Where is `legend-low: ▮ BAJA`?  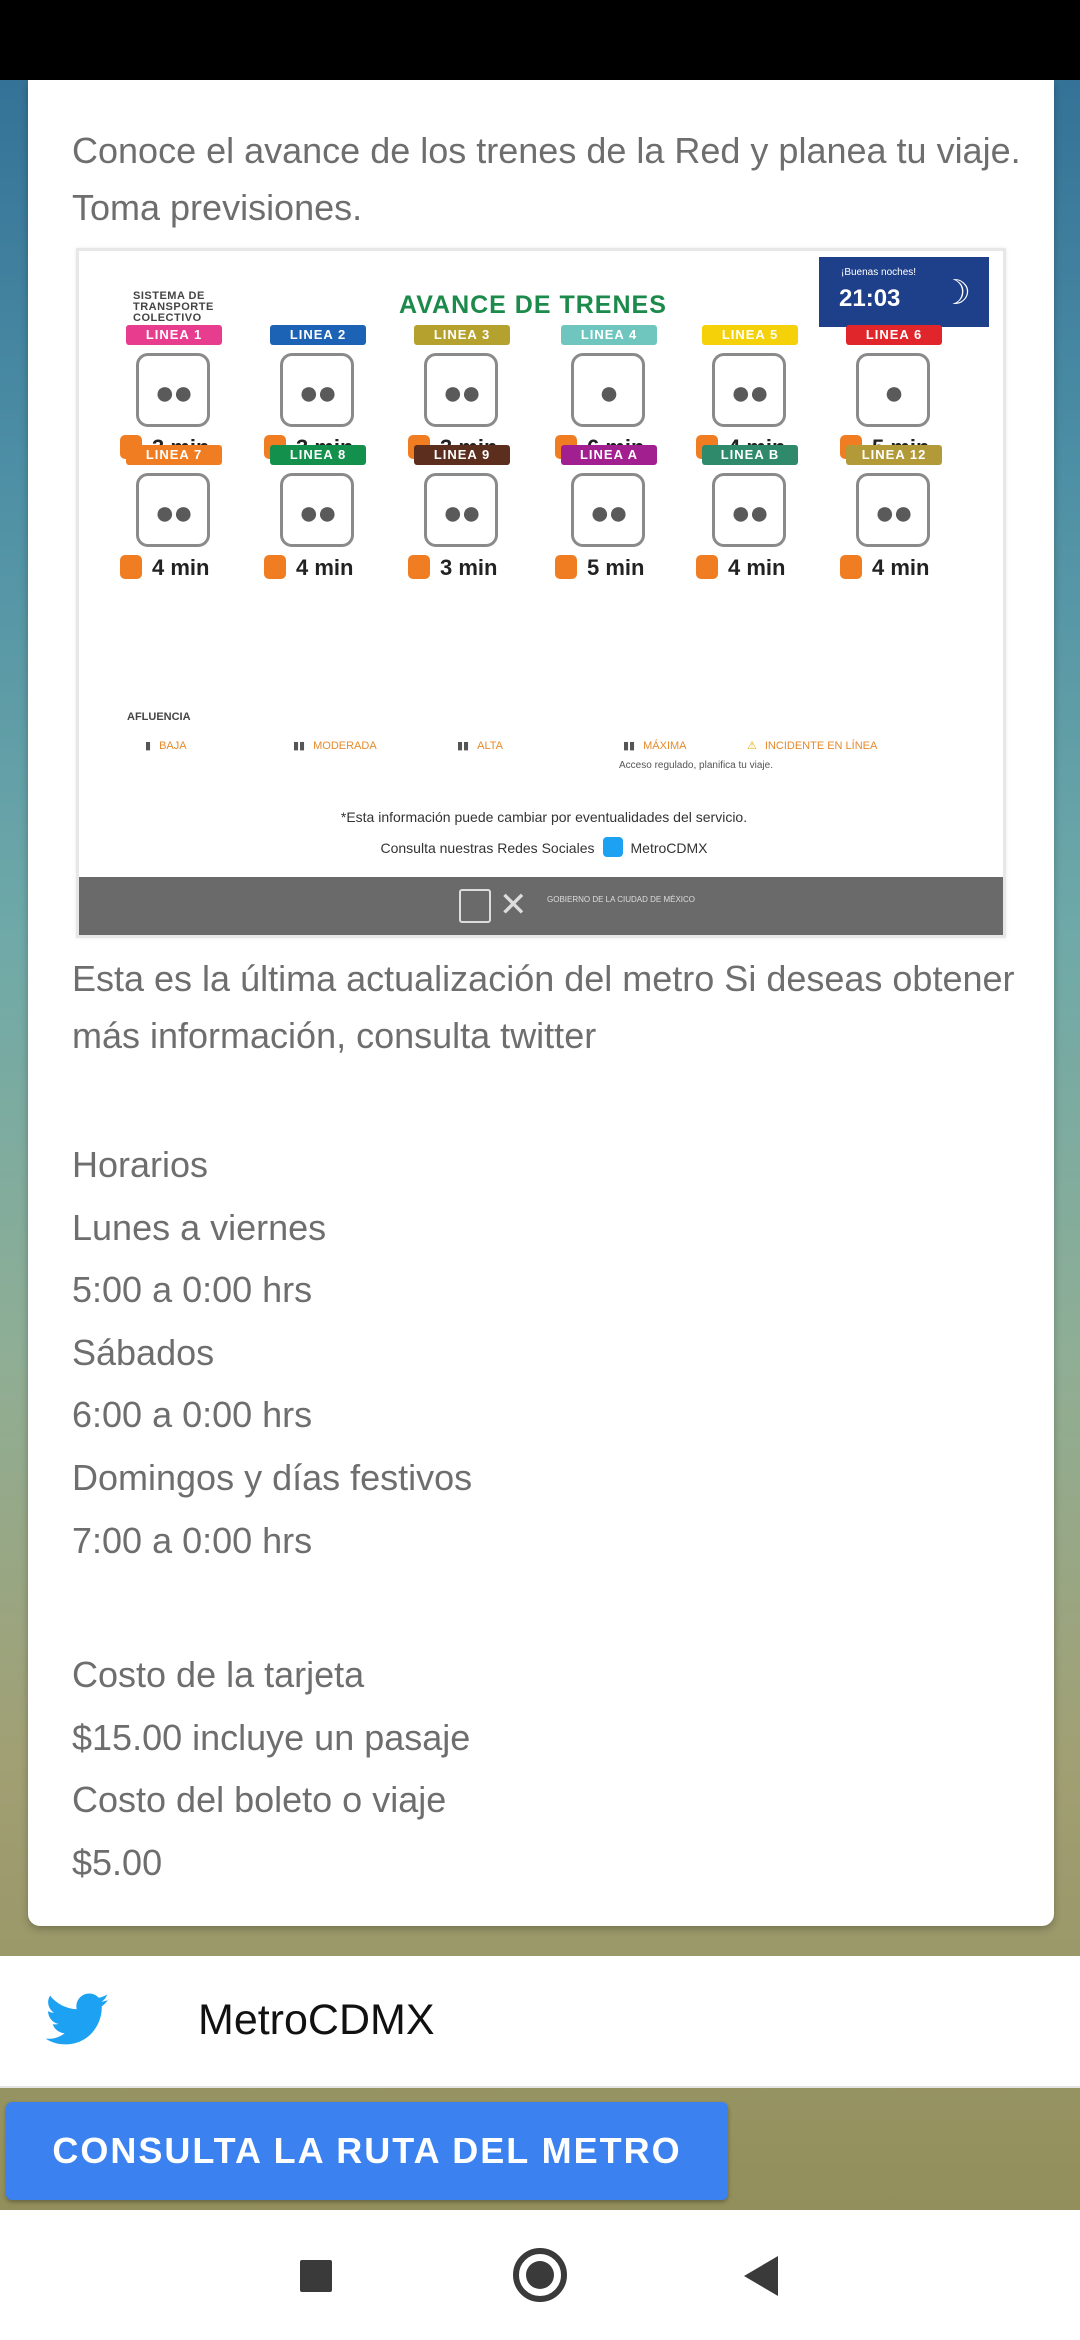
legend-low: ▮ BAJA is located at coordinates (166, 746).